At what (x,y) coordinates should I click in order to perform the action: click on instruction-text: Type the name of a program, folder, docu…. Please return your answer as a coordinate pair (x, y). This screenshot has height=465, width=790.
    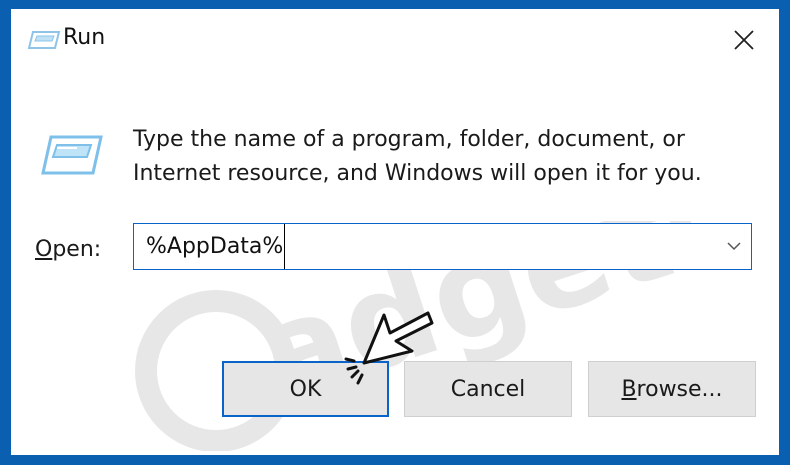
    Looking at the image, I should click on (443, 157).